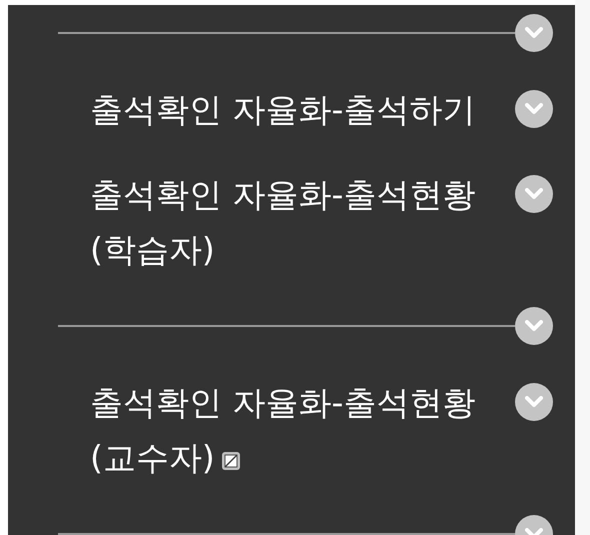 The height and width of the screenshot is (535, 590). What do you see at coordinates (152, 457) in the screenshot?
I see `activity-link: (교수자)` at bounding box center [152, 457].